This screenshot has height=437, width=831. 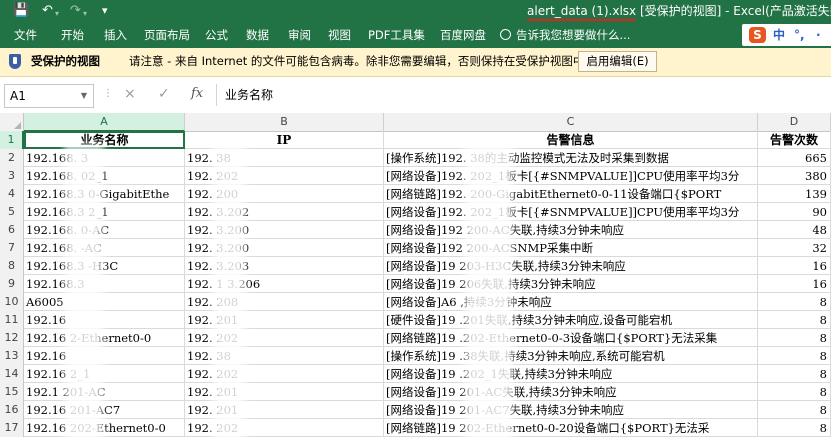 What do you see at coordinates (284, 284) in the screenshot?
I see `table-cell: 192. 1 3.206` at bounding box center [284, 284].